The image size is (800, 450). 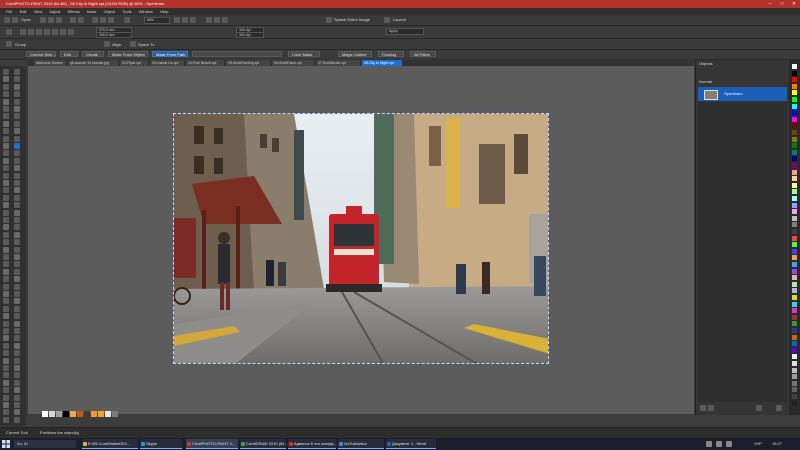 What do you see at coordinates (146, 44) in the screenshot?
I see `space-label: Space To` at bounding box center [146, 44].